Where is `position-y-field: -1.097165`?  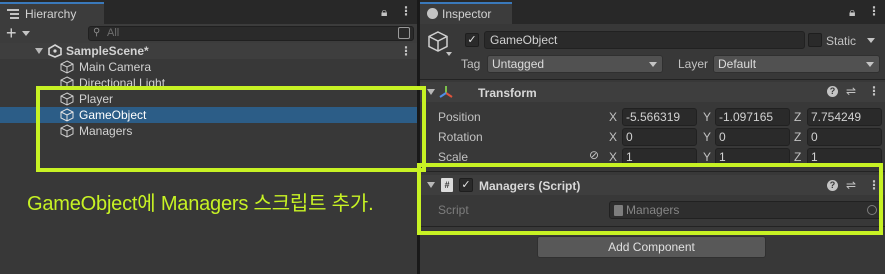
position-y-field: -1.097165 is located at coordinates (752, 117).